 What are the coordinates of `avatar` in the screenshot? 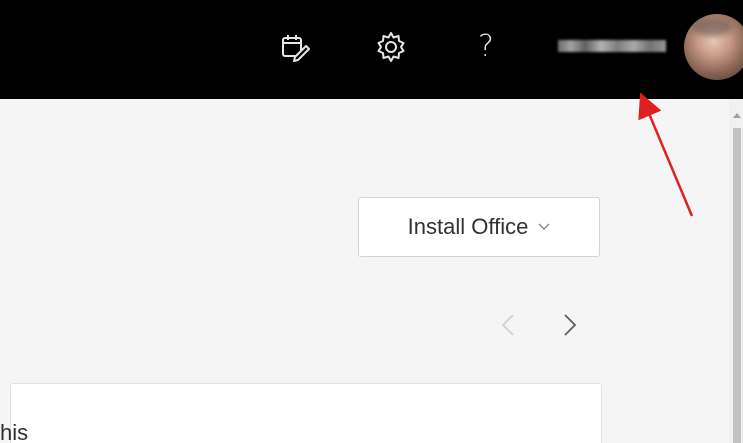 It's located at (713, 47).